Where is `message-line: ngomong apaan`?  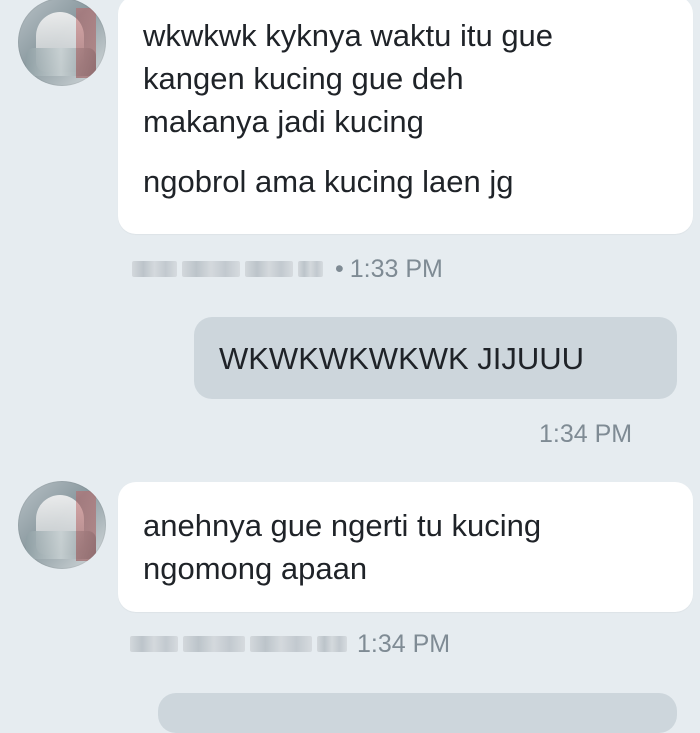
message-line: ngomong apaan is located at coordinates (255, 568).